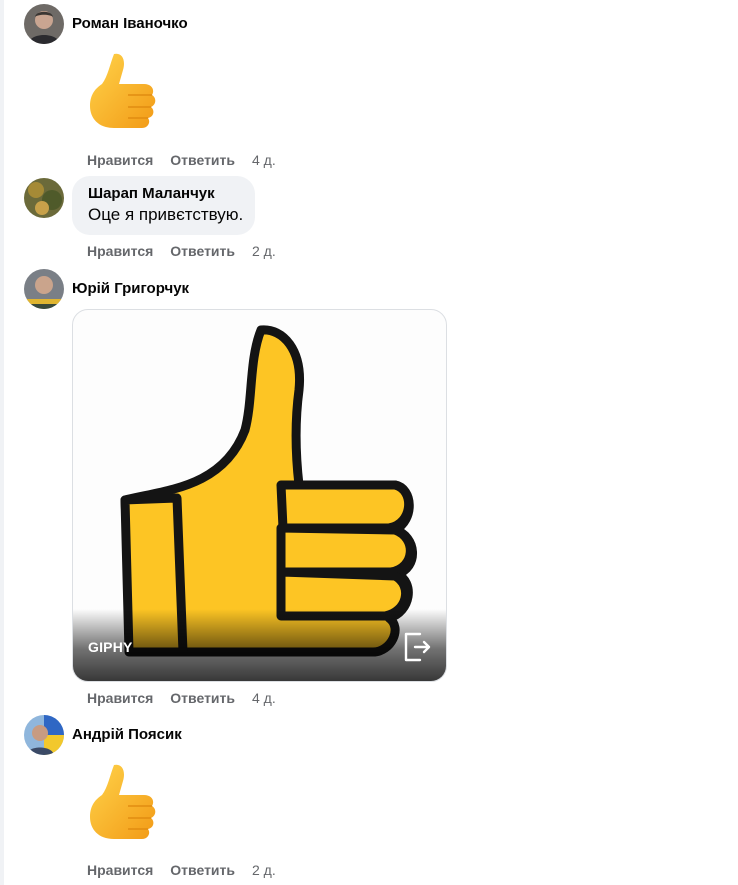 Image resolution: width=738 pixels, height=885 pixels. Describe the element at coordinates (130, 24) in the screenshot. I see `comment-author: Роман Іваночко` at that location.